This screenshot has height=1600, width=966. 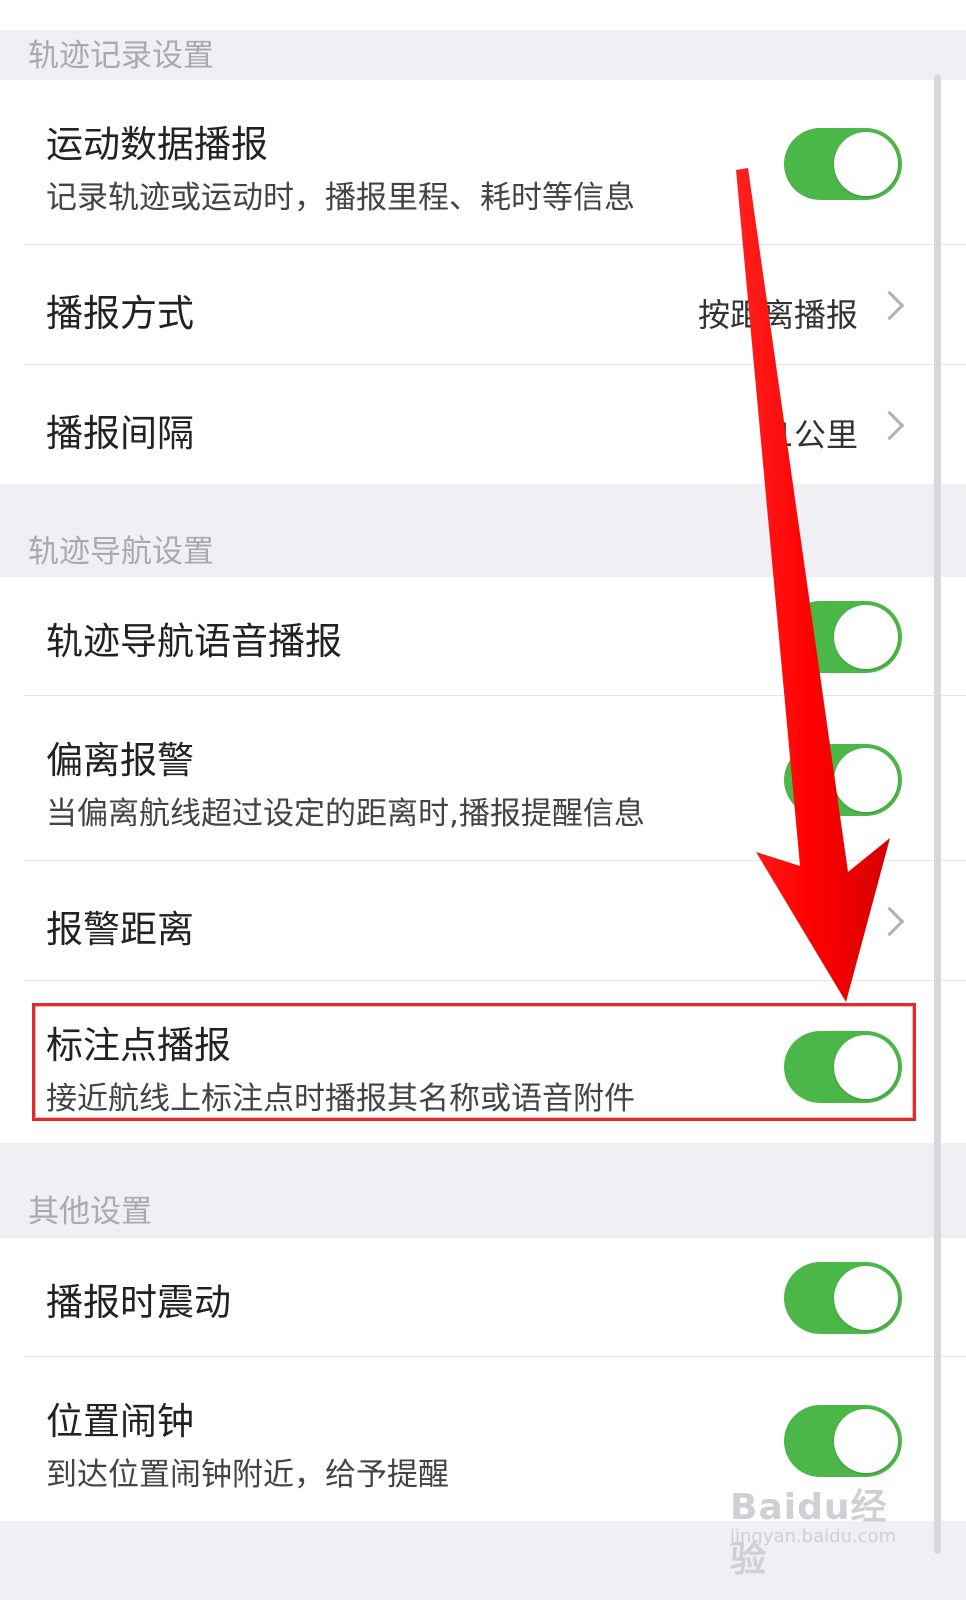 I want to click on watermark: Baidu经验 jingyan.baidu.com, so click(x=820, y=1525).